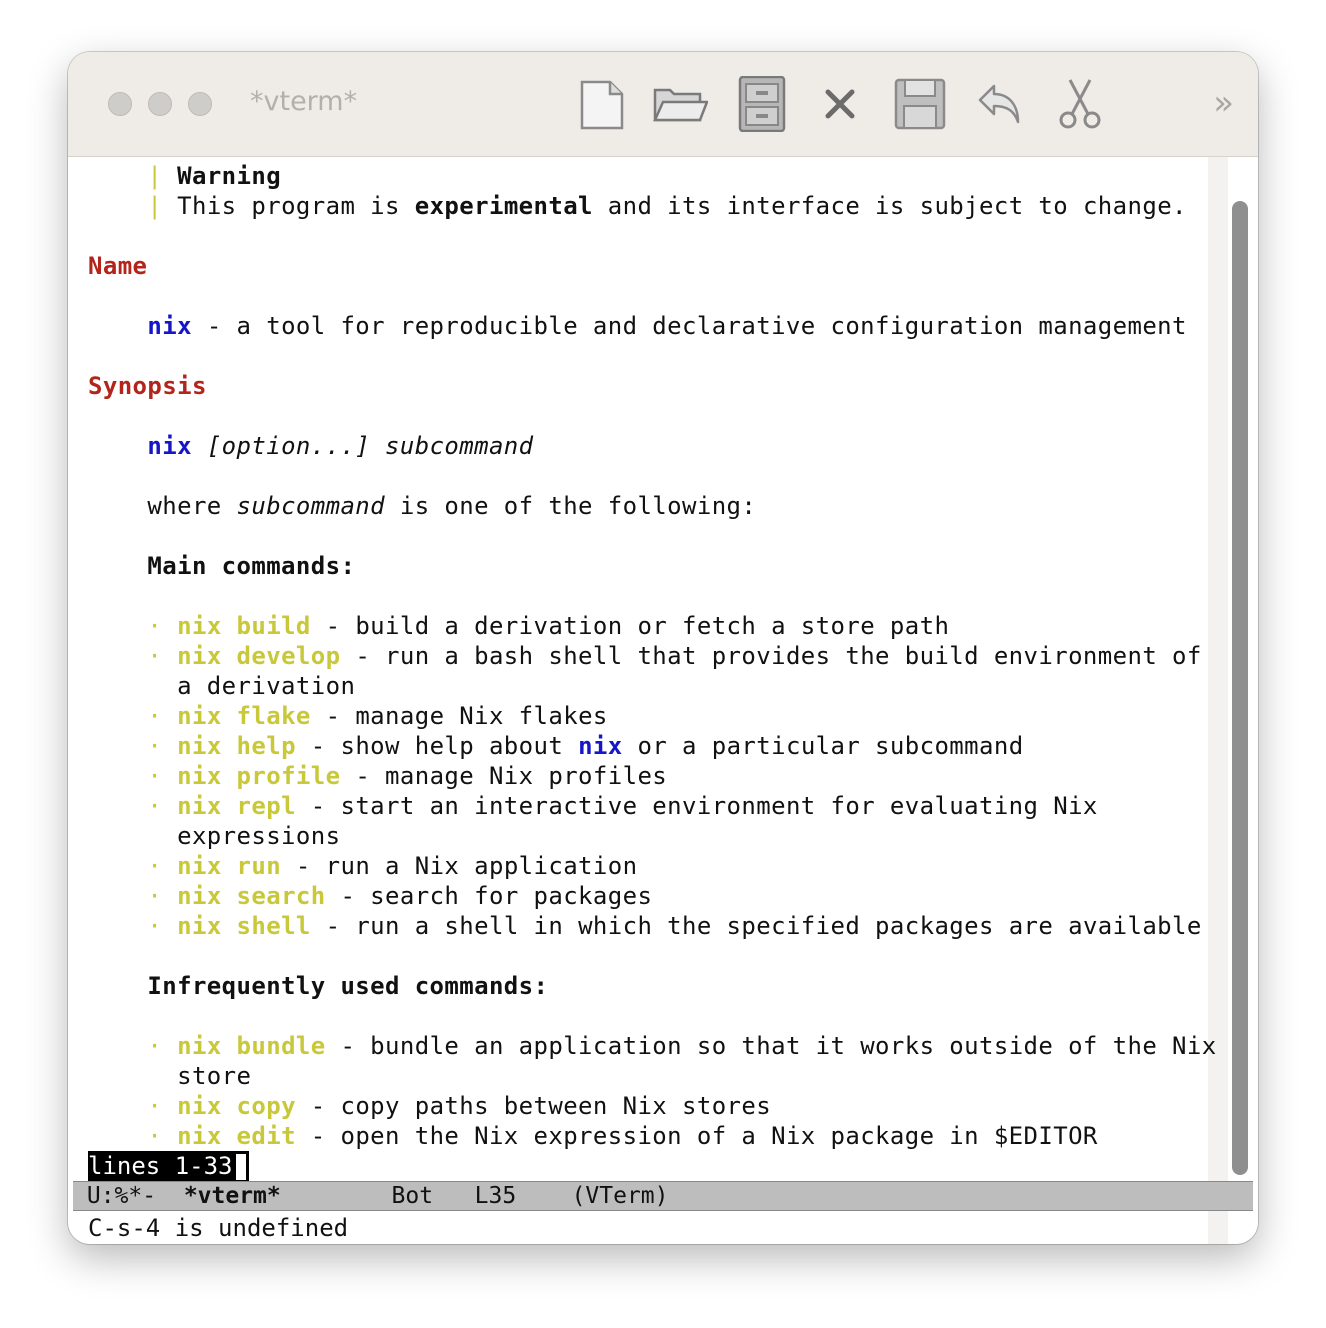 This screenshot has width=1326, height=1328. I want to click on file-cabinet-icon, so click(762, 104).